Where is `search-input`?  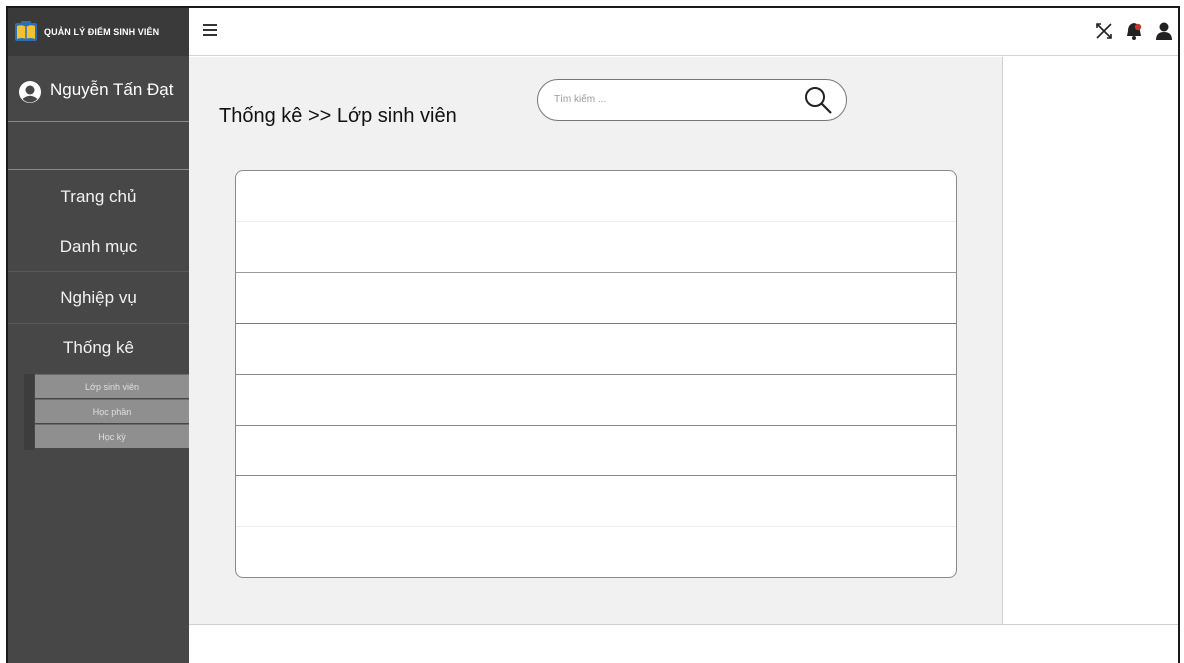 search-input is located at coordinates (674, 99).